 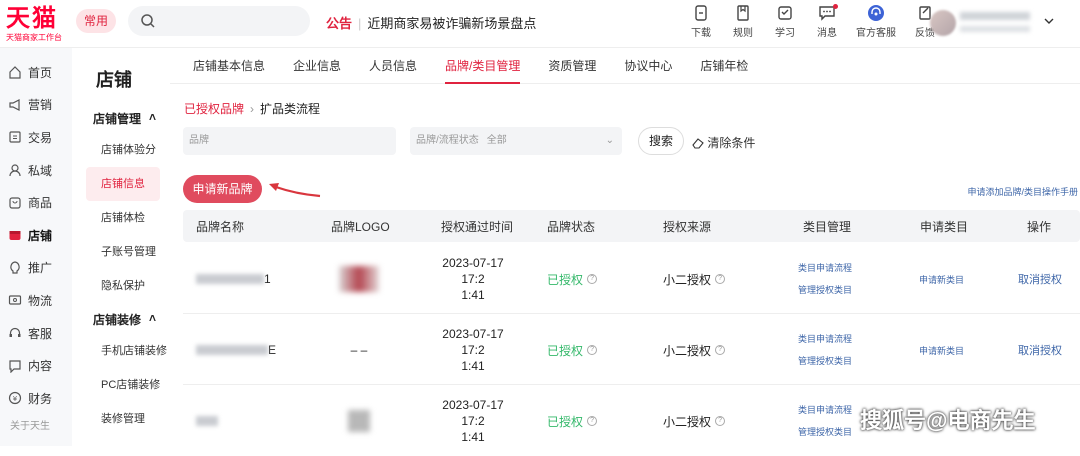 I want to click on auth-time-cell: 2023-07-17 17:2 1:41, so click(x=473, y=279).